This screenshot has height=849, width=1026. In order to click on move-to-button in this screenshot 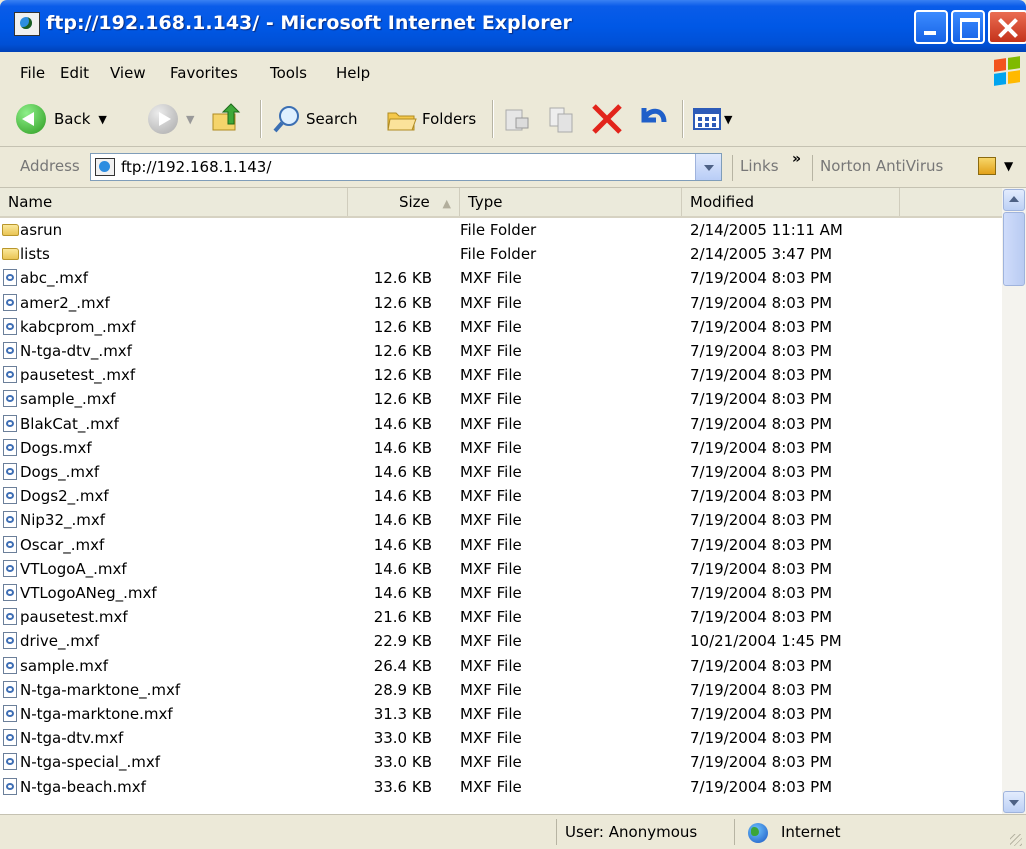, I will do `click(517, 119)`.